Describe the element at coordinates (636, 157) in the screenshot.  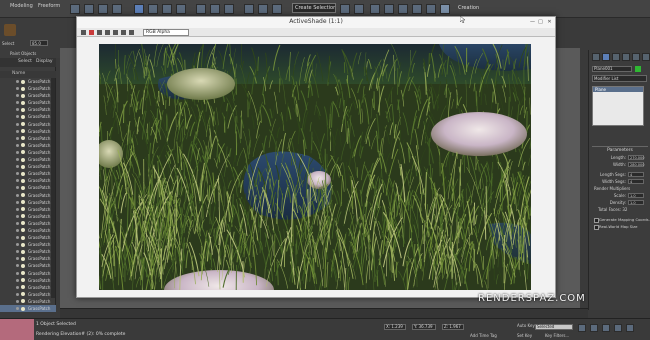
I see `length-field: 270.000` at that location.